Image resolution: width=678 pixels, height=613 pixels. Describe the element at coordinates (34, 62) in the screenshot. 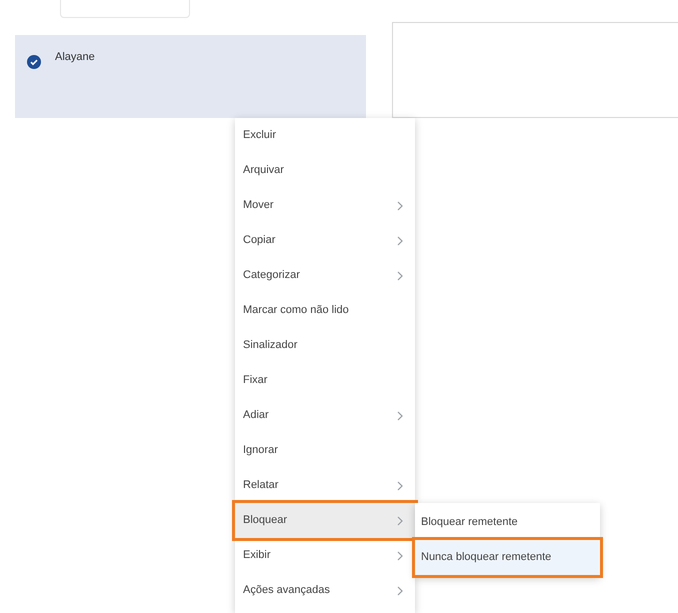

I see `checkmark-icon` at that location.